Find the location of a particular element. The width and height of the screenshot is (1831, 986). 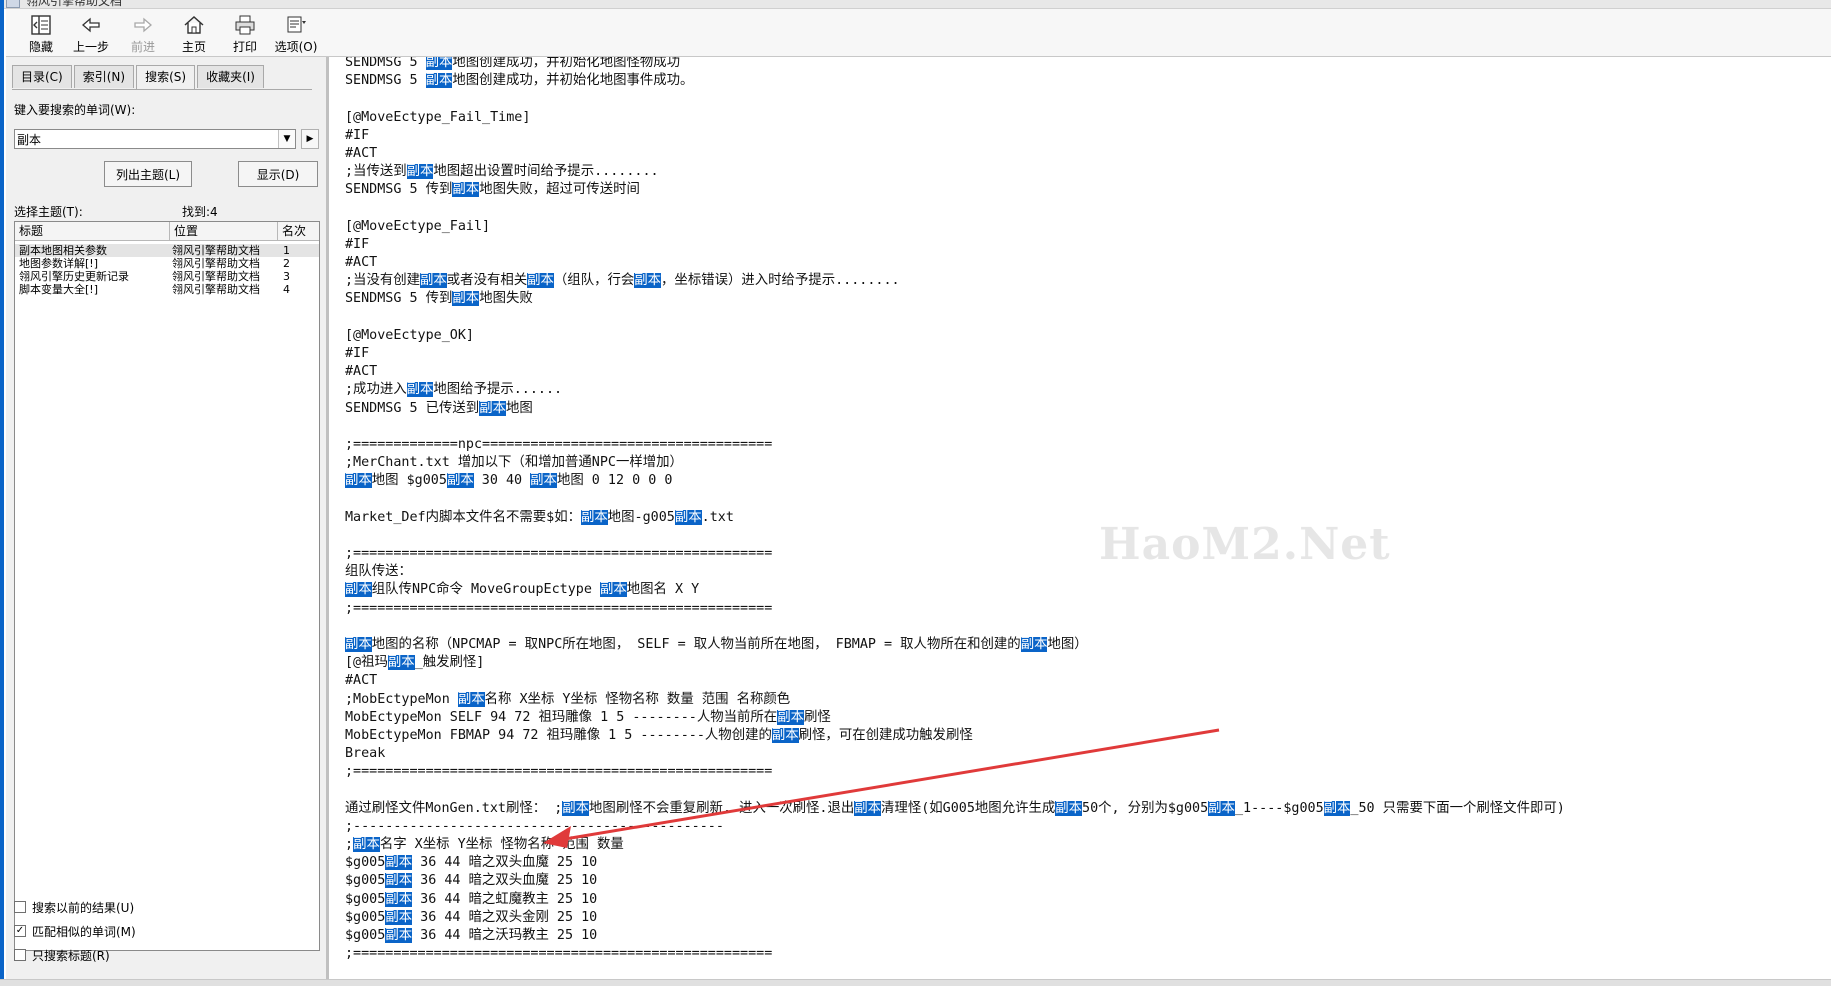

content-line: 组队传送： is located at coordinates (378, 572).